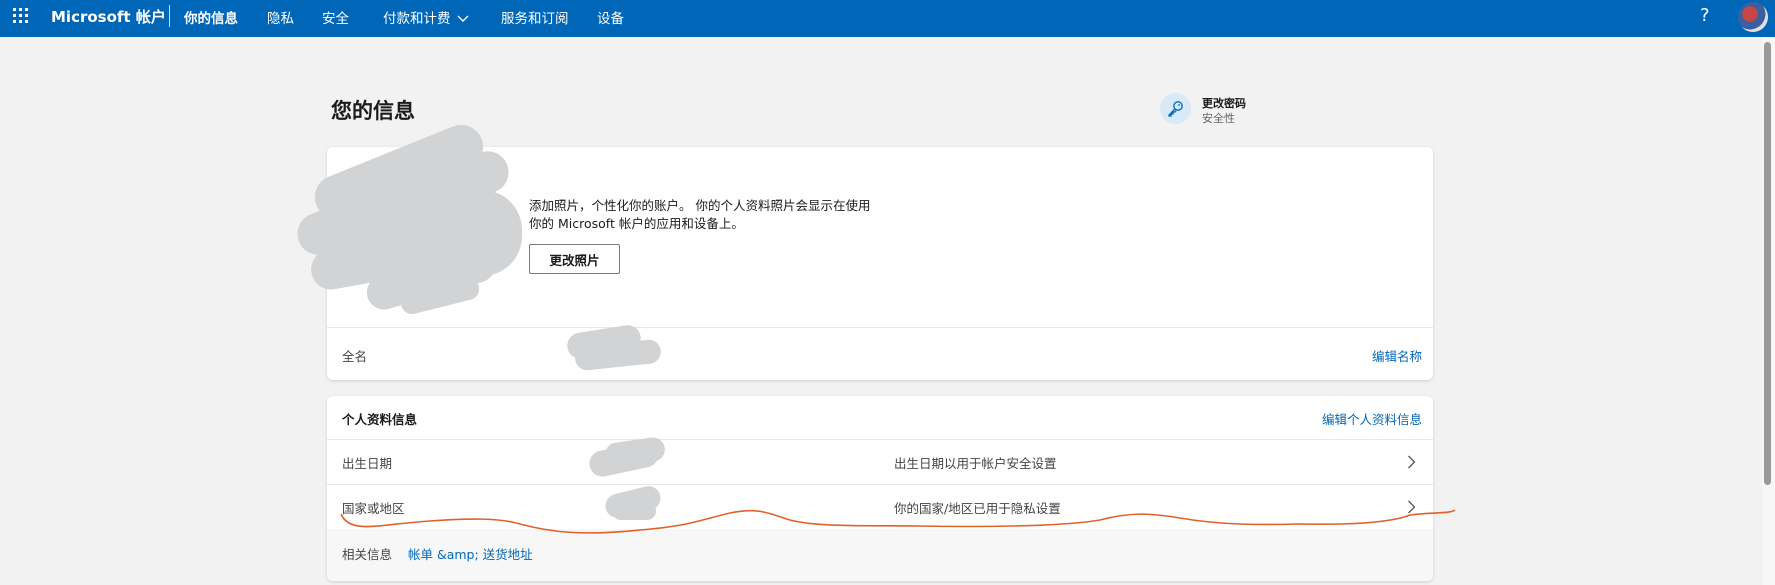 Image resolution: width=1775 pixels, height=585 pixels. I want to click on birthdate-label: 出生日期, so click(367, 463).